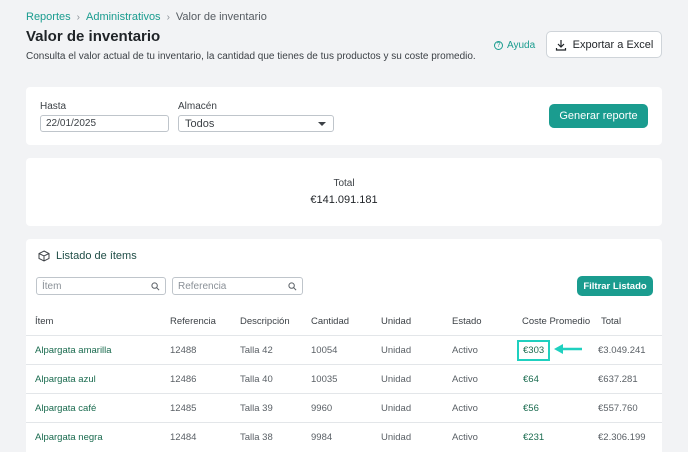  What do you see at coordinates (611, 321) in the screenshot?
I see `col-header-total: Total` at bounding box center [611, 321].